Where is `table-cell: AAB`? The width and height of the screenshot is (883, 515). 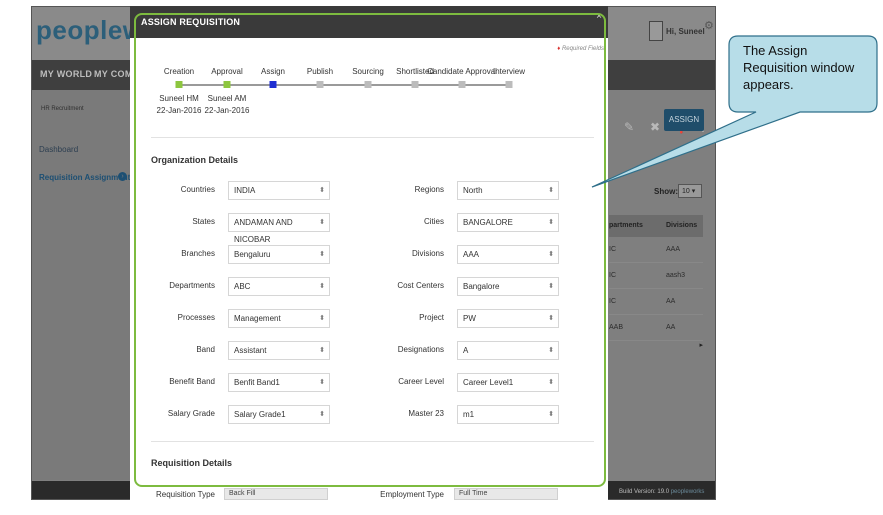
table-cell: AAB is located at coordinates (616, 327).